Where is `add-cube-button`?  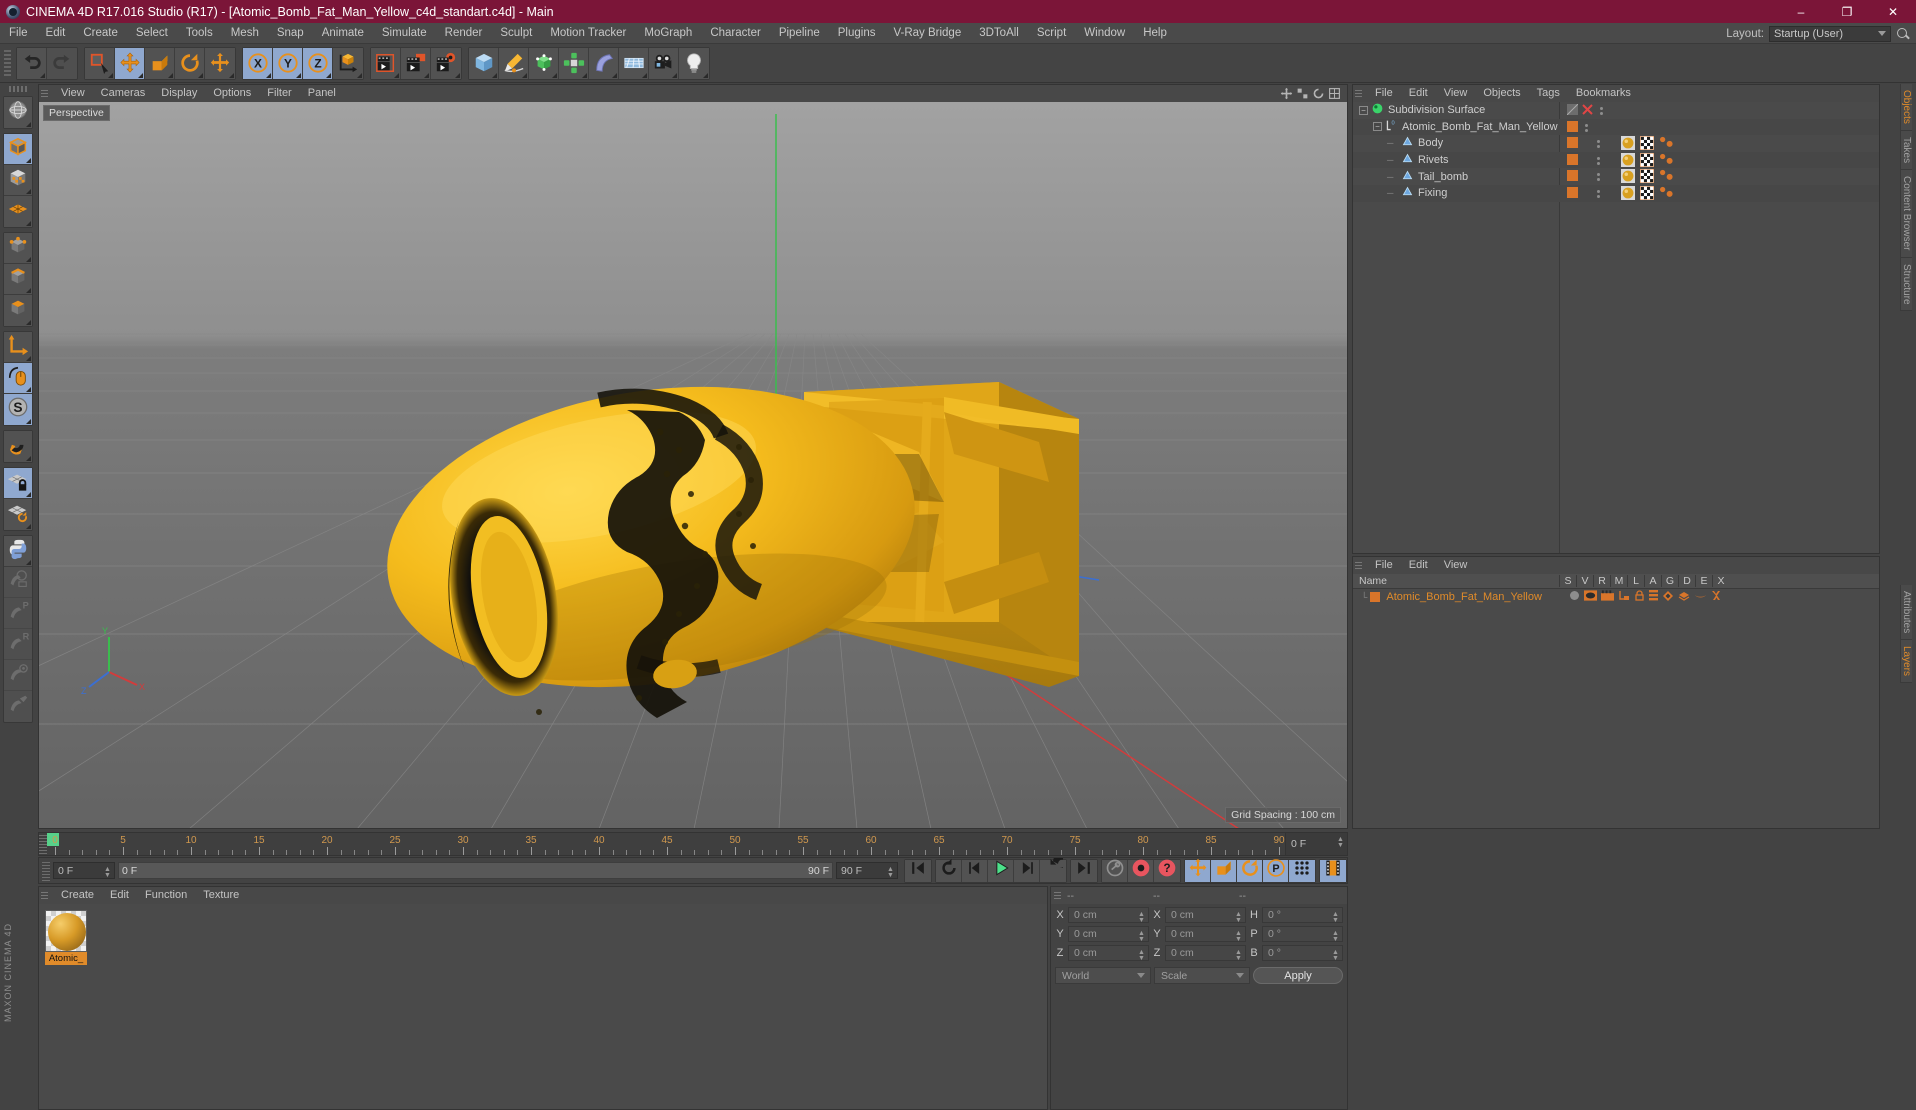 add-cube-button is located at coordinates (484, 63).